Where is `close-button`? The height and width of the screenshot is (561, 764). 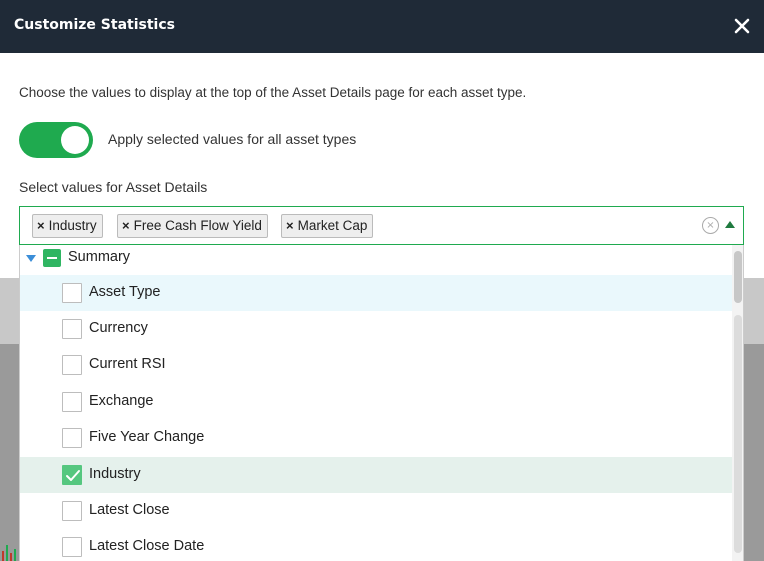
close-button is located at coordinates (742, 26).